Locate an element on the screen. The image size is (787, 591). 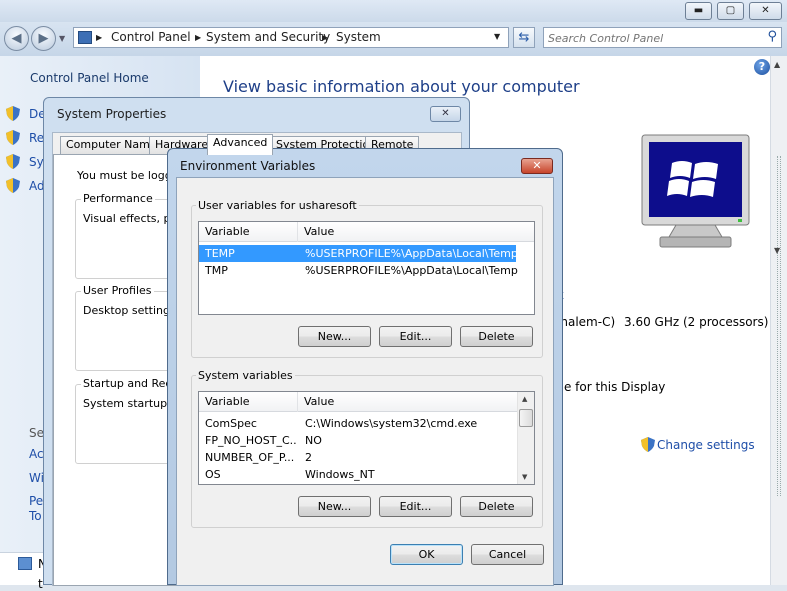
refresh-icon: ⇆ is located at coordinates (524, 37).